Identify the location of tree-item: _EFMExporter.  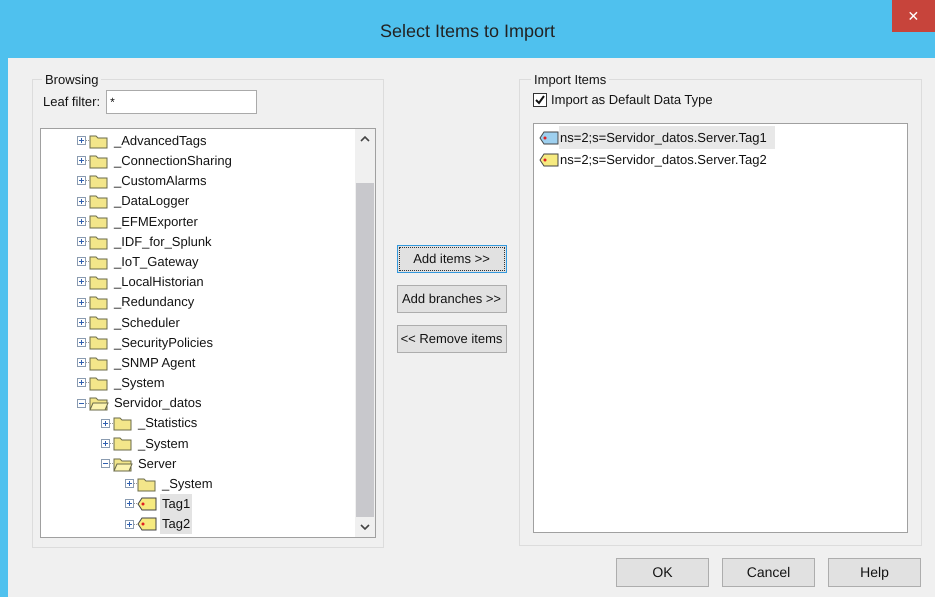
(156, 222).